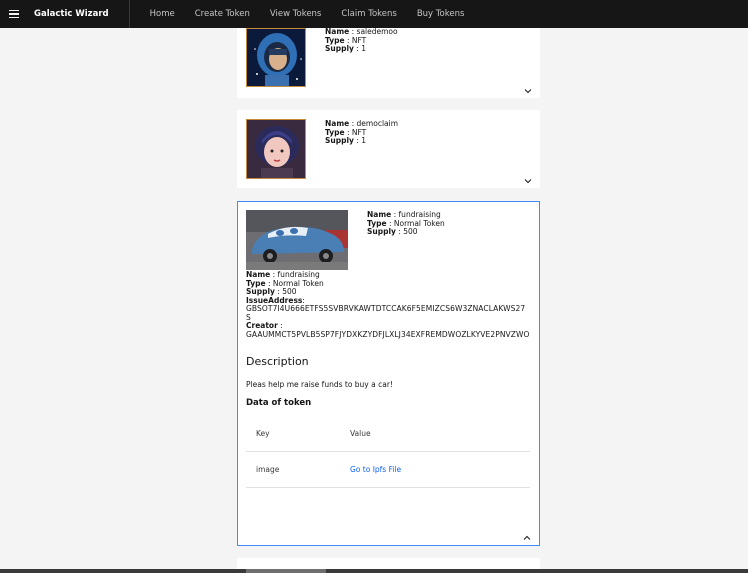 The width and height of the screenshot is (748, 573). I want to click on scrollbar-thumb, so click(286, 571).